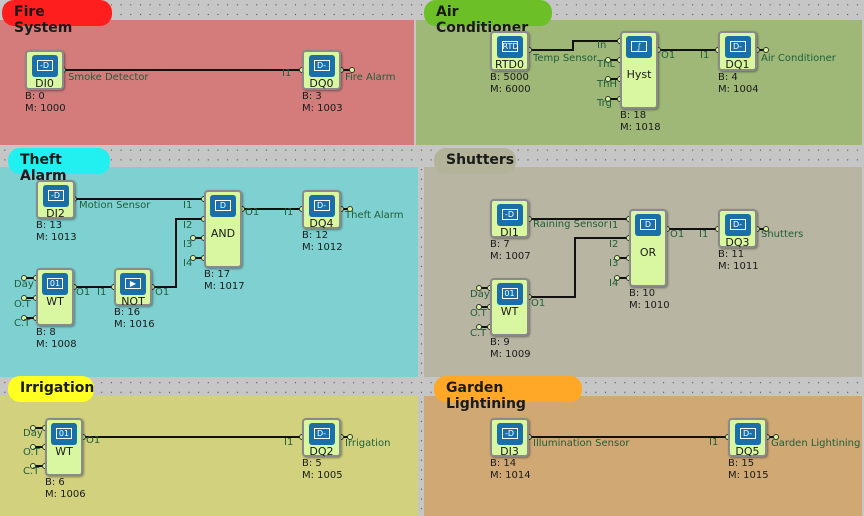 The width and height of the screenshot is (864, 516). Describe the element at coordinates (642, 293) in the screenshot. I see `block-b-number: B: 10` at that location.